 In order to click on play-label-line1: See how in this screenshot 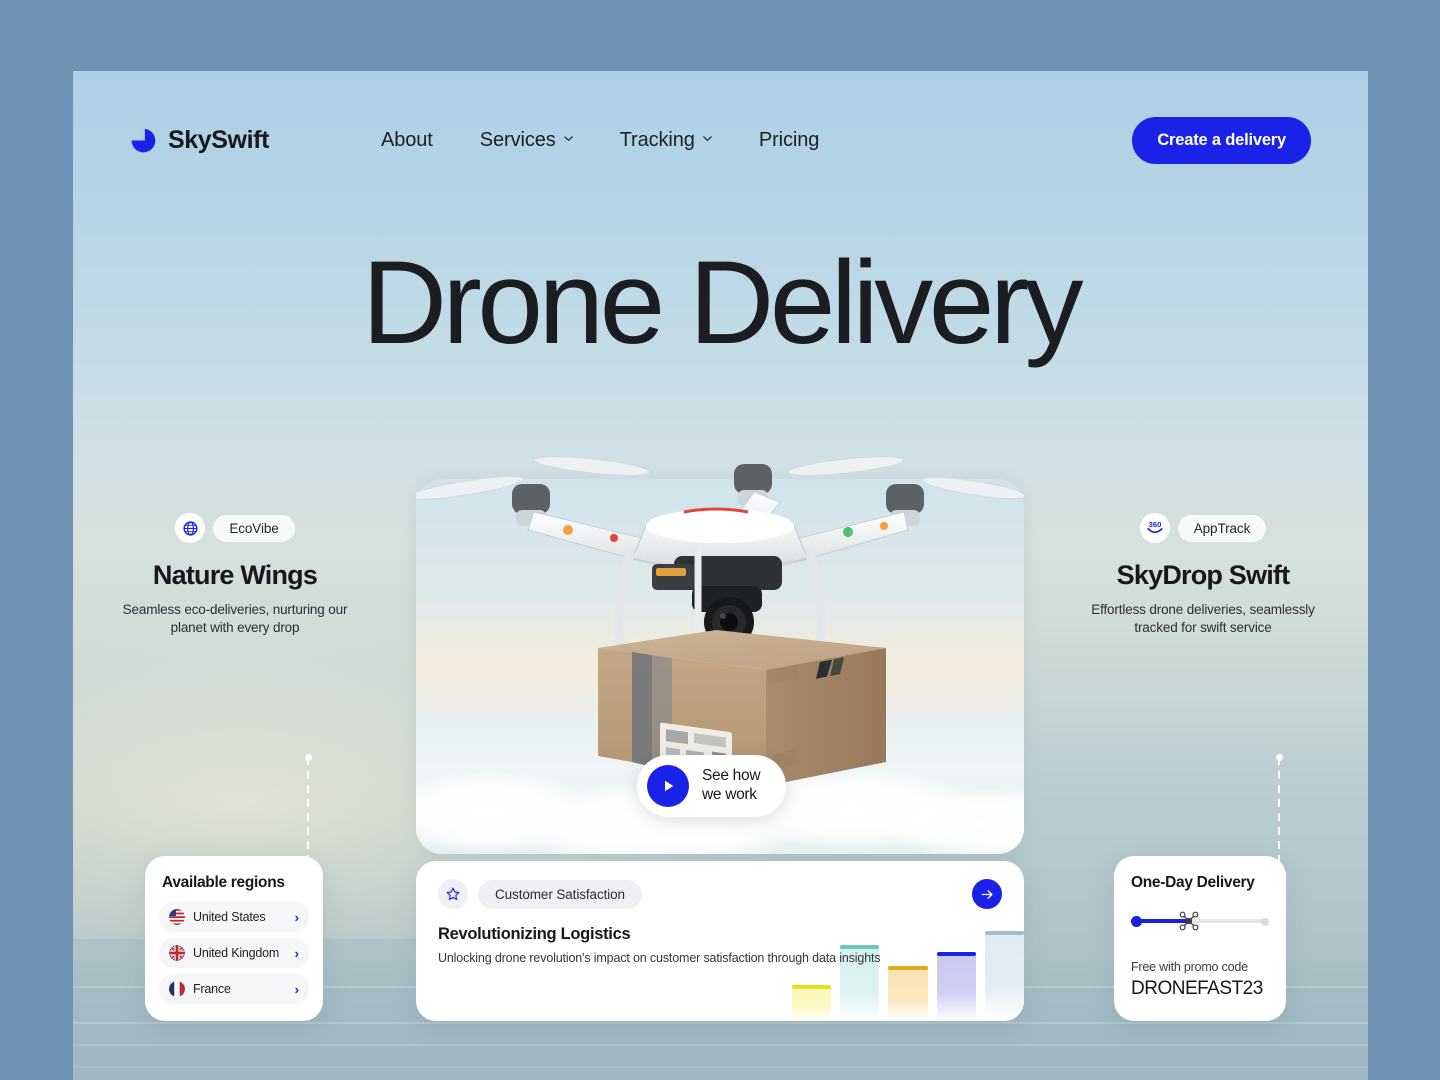, I will do `click(731, 776)`.